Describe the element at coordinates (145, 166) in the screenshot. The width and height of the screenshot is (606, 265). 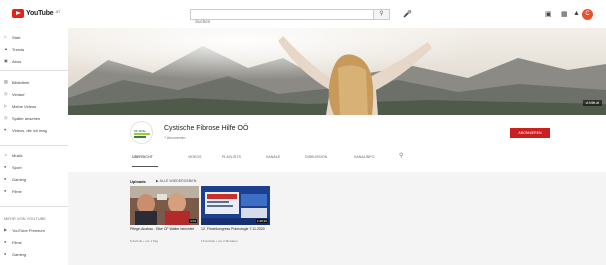
I see `active-tab-indicator` at that location.